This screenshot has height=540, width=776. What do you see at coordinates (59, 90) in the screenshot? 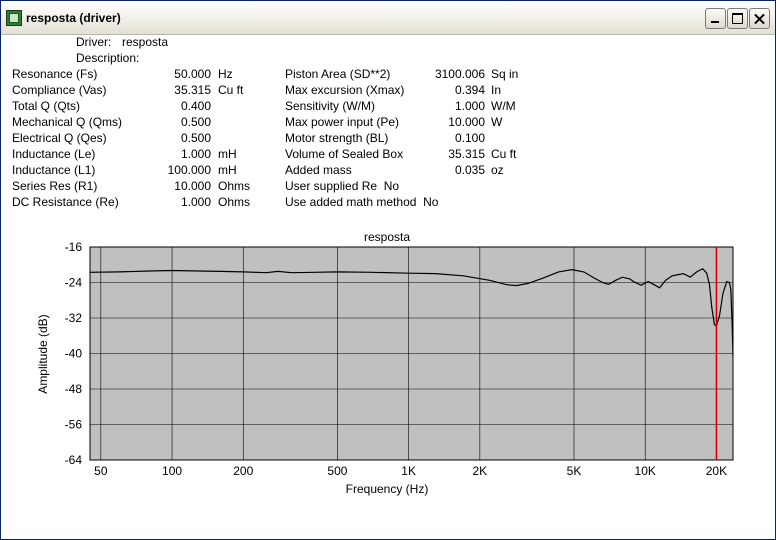
I see `param-label: Compliance (Vas)` at bounding box center [59, 90].